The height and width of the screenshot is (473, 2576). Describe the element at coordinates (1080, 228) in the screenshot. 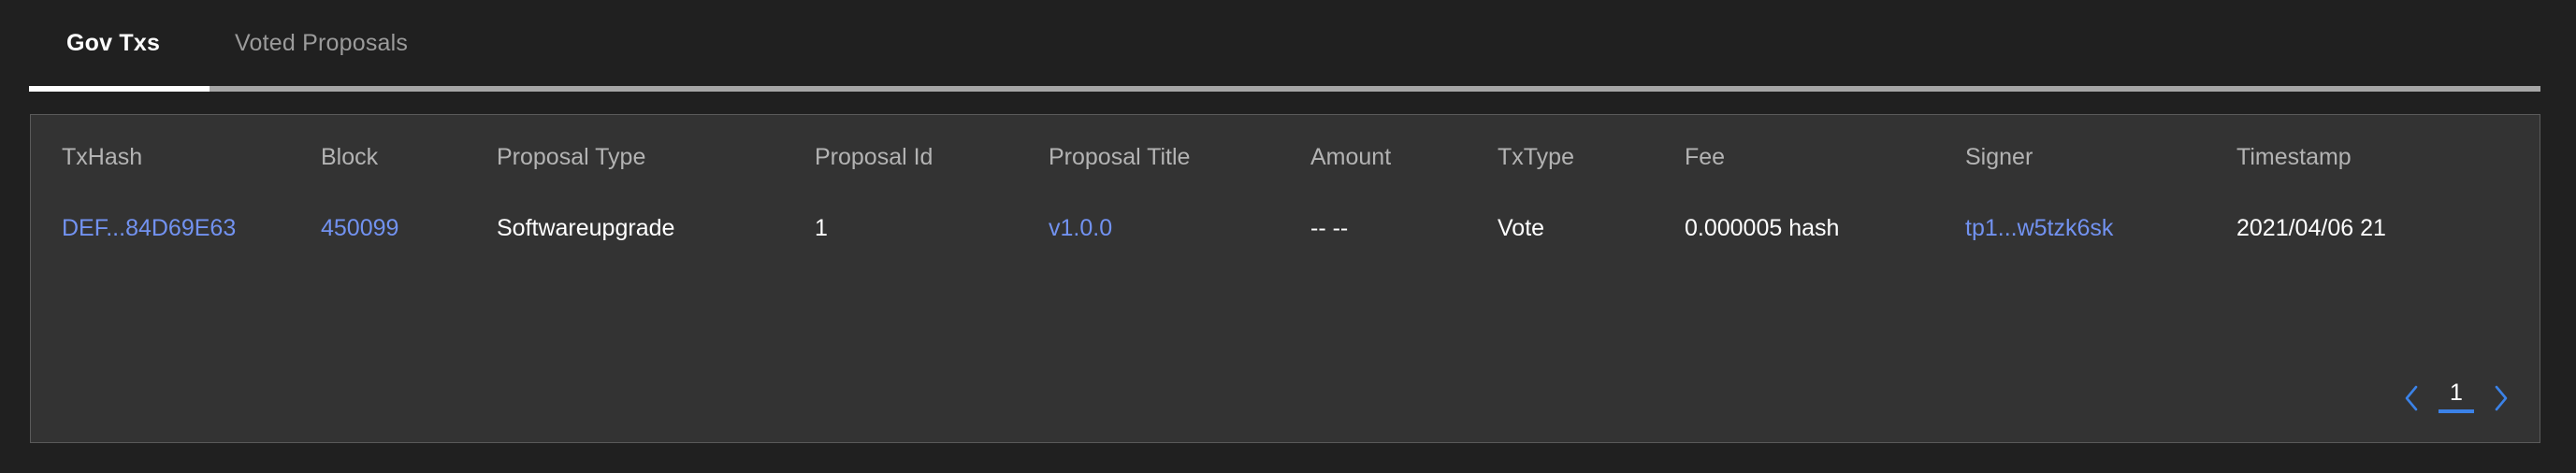

I see `proposal-title-link: v1.0.0` at that location.